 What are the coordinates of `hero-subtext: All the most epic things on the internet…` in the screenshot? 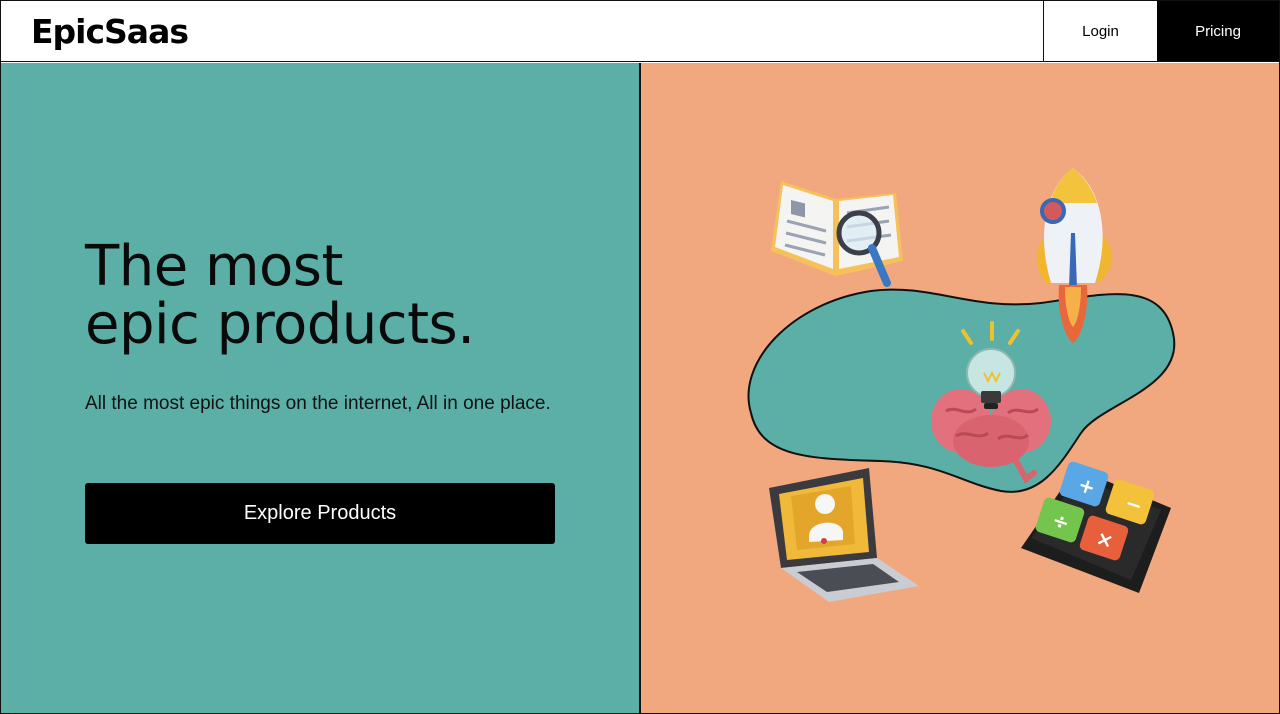 It's located at (318, 403).